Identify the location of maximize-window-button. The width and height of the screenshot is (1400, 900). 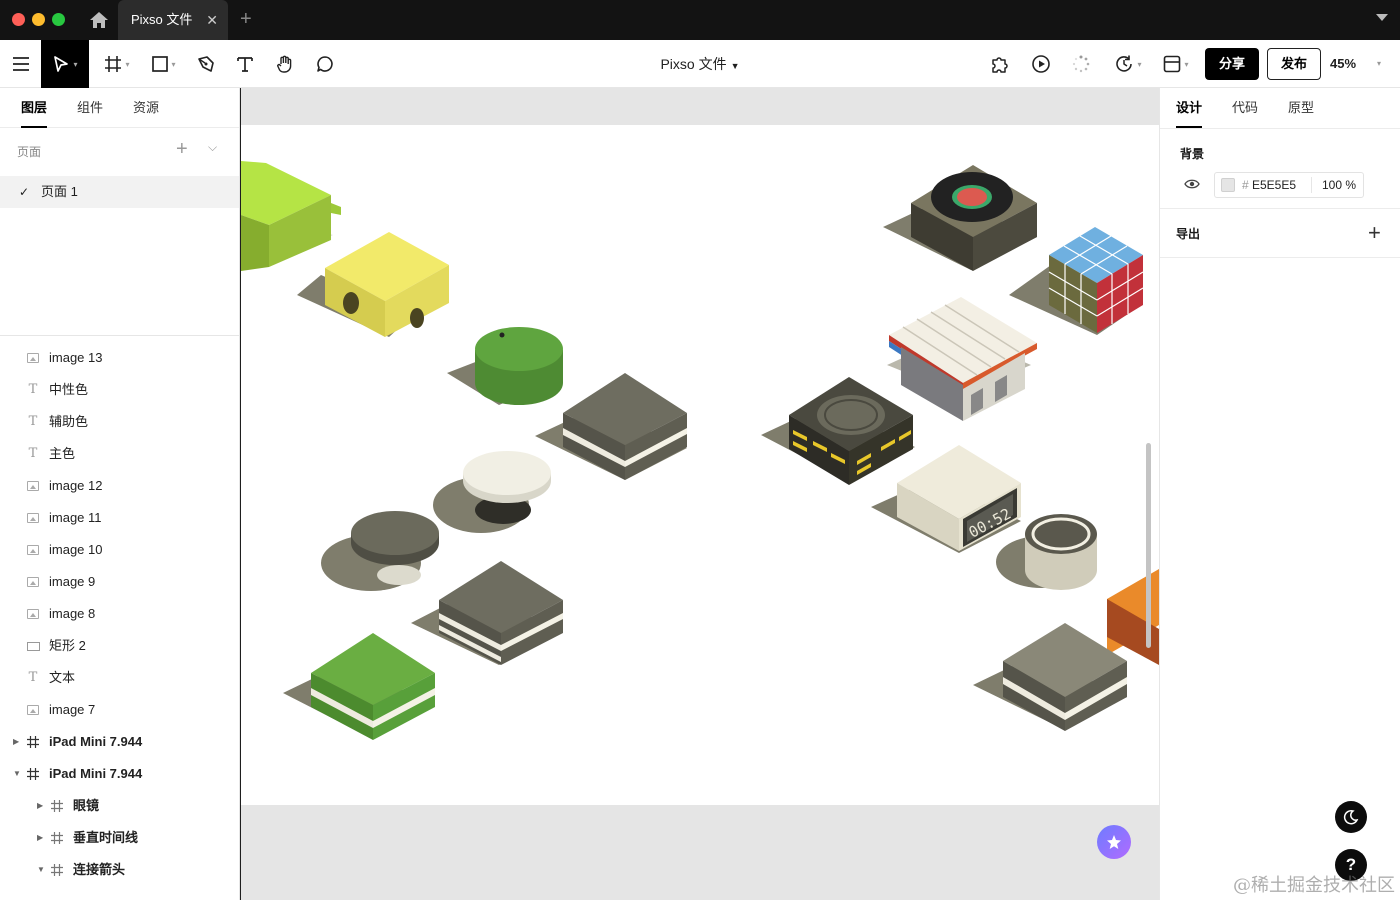
(58, 19).